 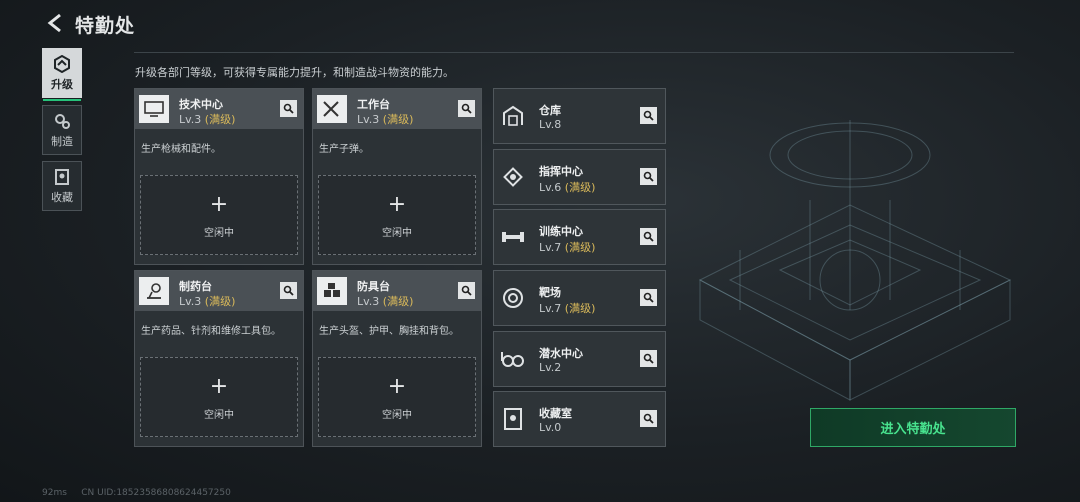 I want to click on trophy-case-icon, so click(x=513, y=419).